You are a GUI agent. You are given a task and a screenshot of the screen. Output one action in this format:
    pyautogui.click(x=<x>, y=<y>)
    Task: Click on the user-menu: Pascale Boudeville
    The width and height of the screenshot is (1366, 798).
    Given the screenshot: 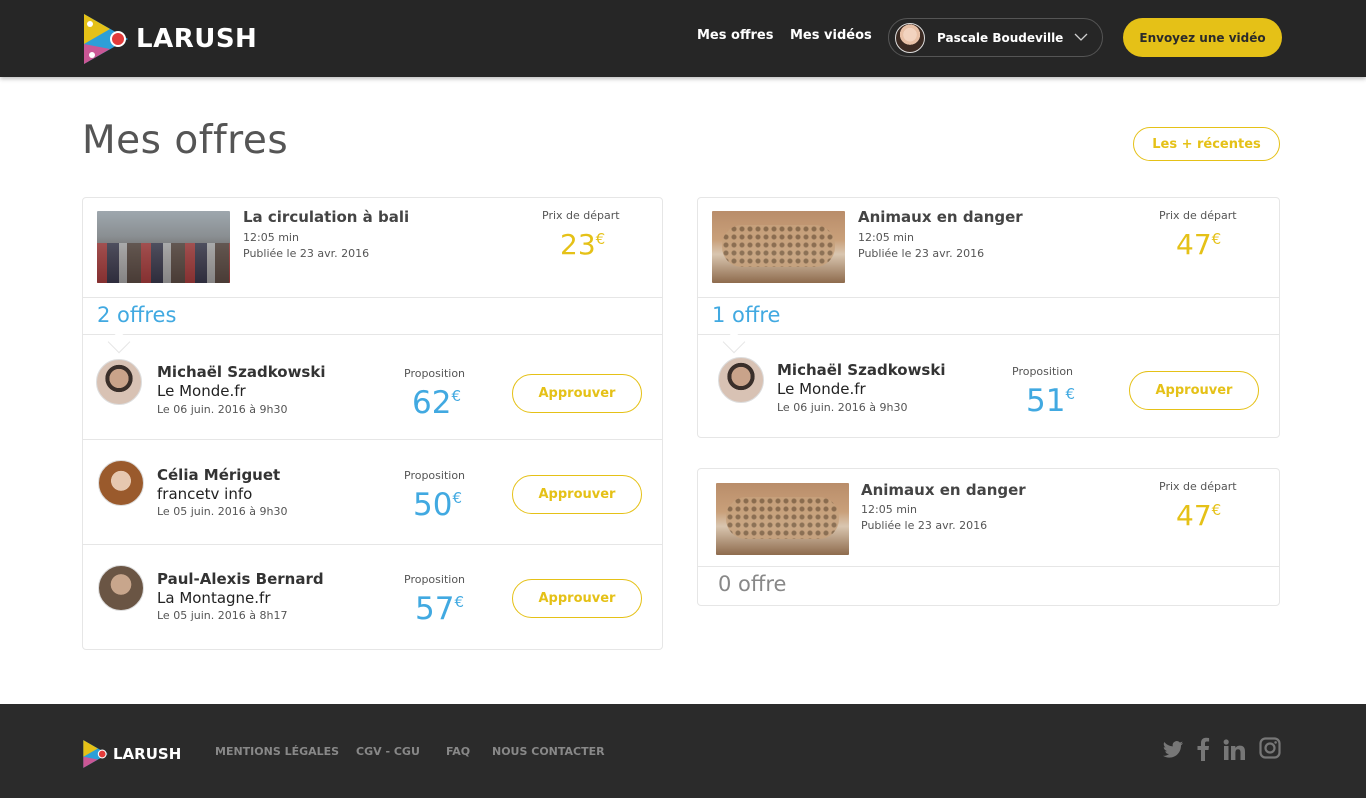 What is the action you would take?
    pyautogui.click(x=995, y=37)
    